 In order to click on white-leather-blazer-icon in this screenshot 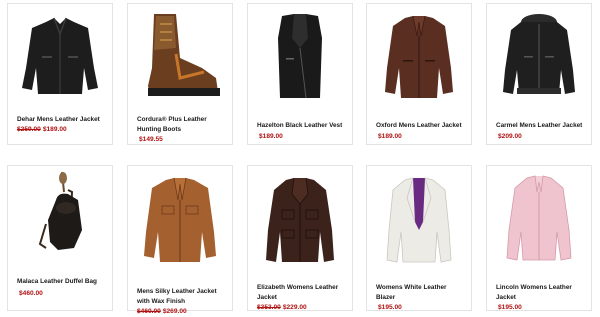, I will do `click(419, 218)`.